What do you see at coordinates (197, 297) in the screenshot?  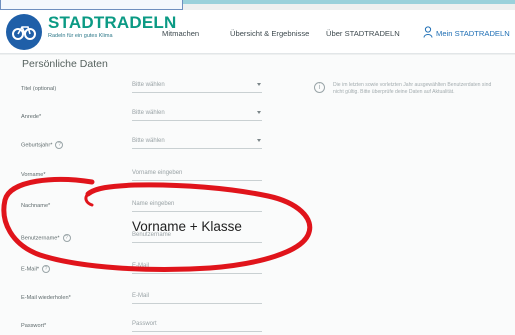 I see `email-repeat-input: E-Mail` at bounding box center [197, 297].